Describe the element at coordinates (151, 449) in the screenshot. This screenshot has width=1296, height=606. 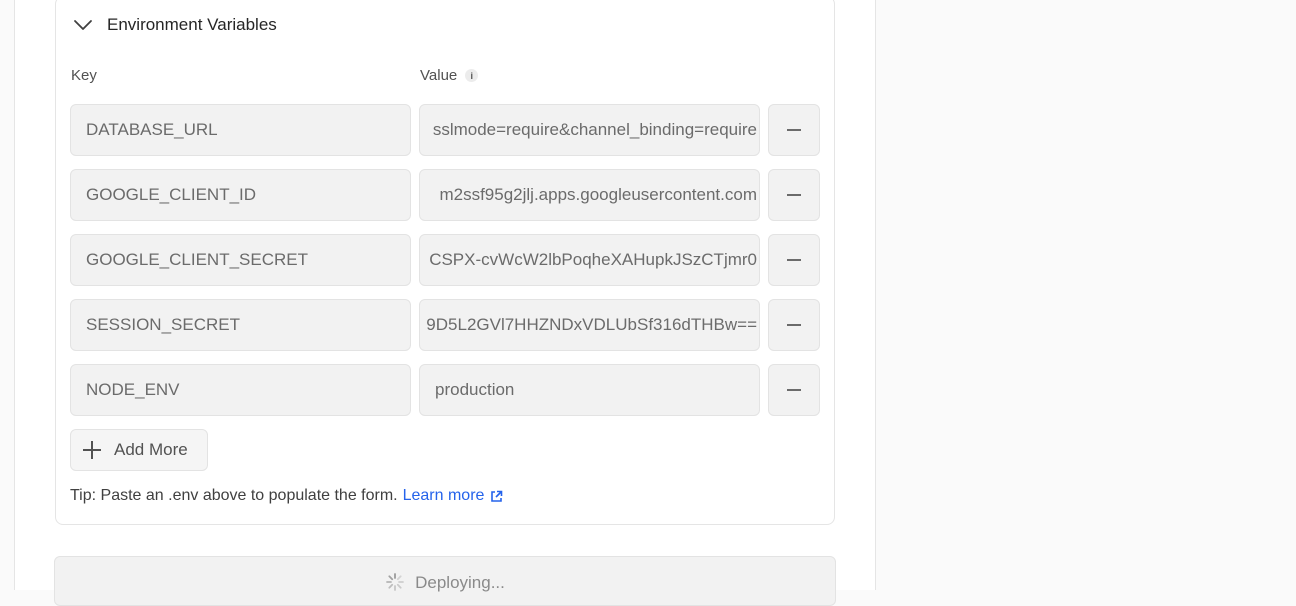
I see `add-more-label: Add More` at that location.